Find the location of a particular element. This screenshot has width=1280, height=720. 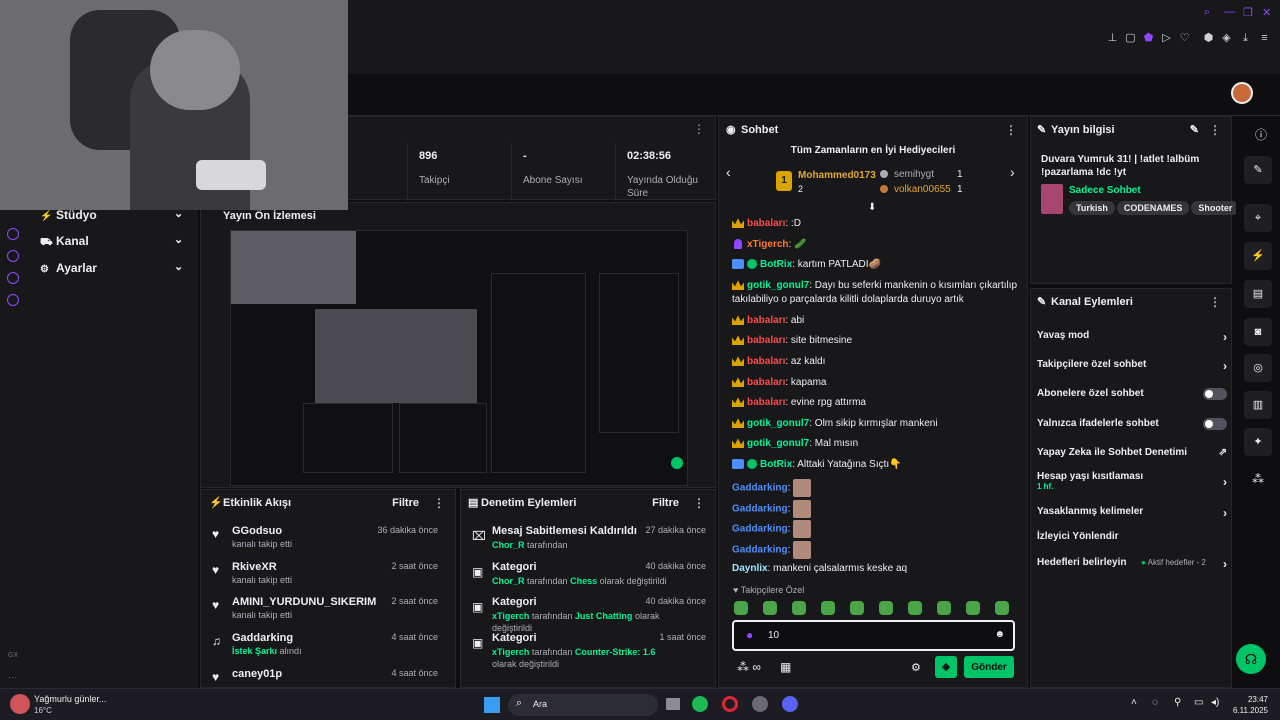

spotify-icon is located at coordinates (700, 704).